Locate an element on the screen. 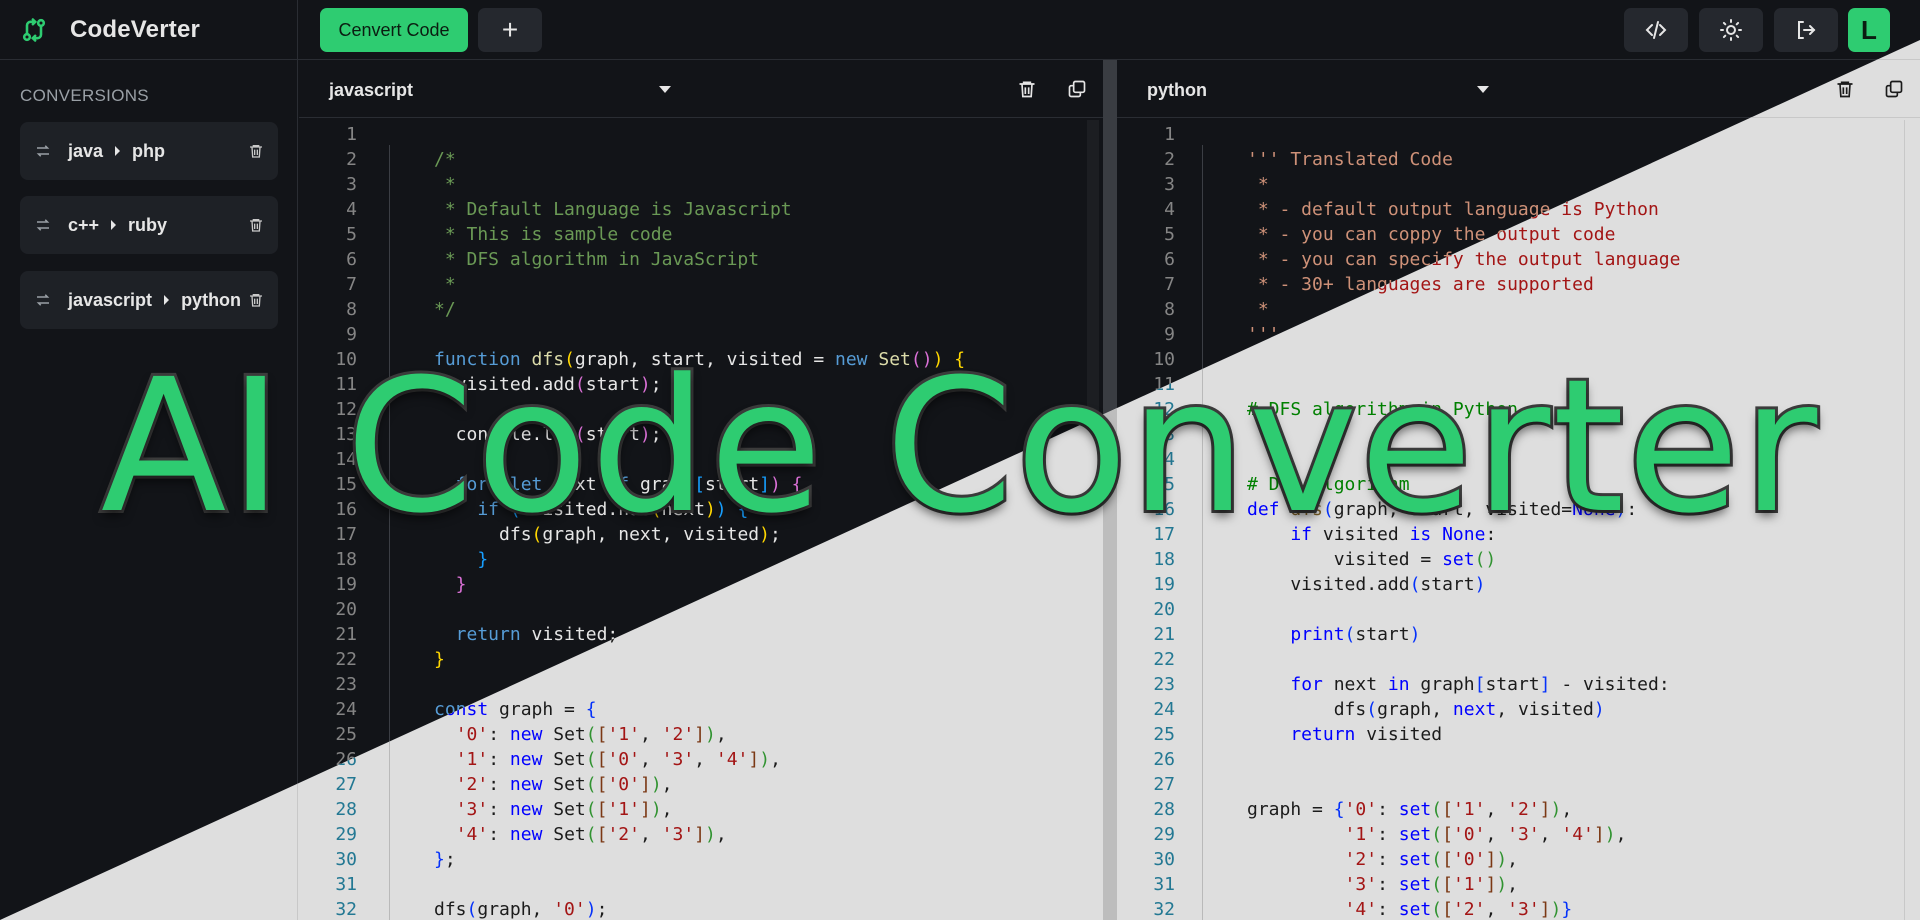 The image size is (1920, 920). code-text: '0': new Set(['1', '2']), is located at coordinates (591, 734).